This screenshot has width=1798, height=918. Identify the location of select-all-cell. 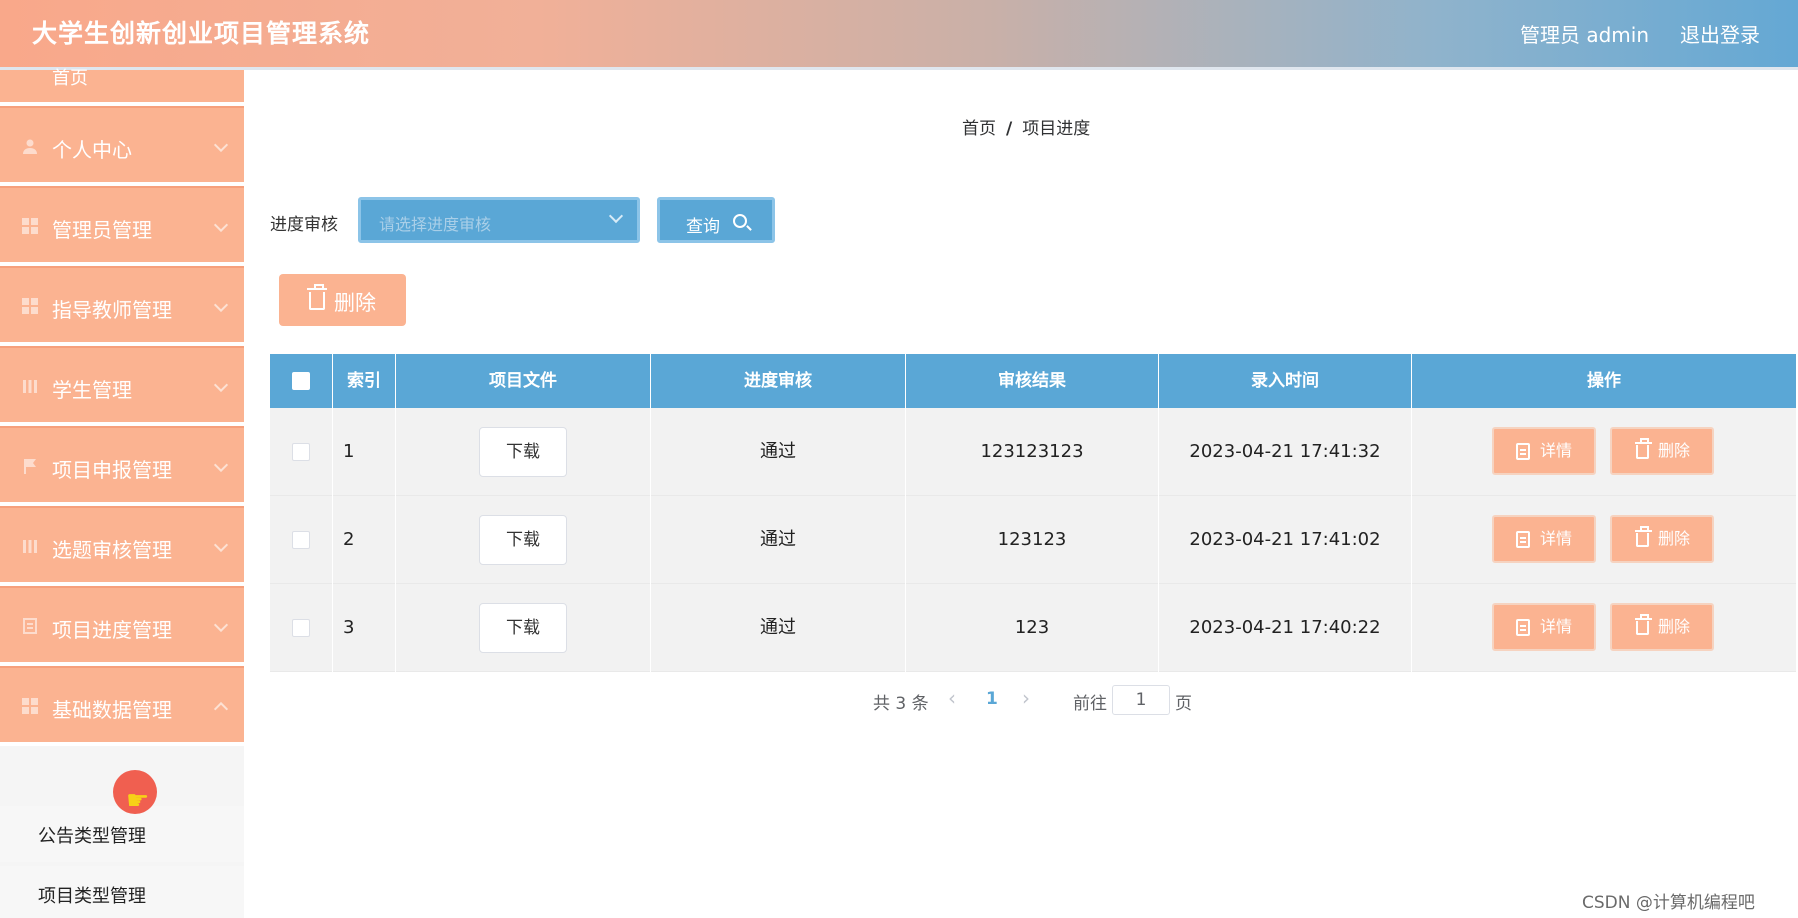
(301, 381).